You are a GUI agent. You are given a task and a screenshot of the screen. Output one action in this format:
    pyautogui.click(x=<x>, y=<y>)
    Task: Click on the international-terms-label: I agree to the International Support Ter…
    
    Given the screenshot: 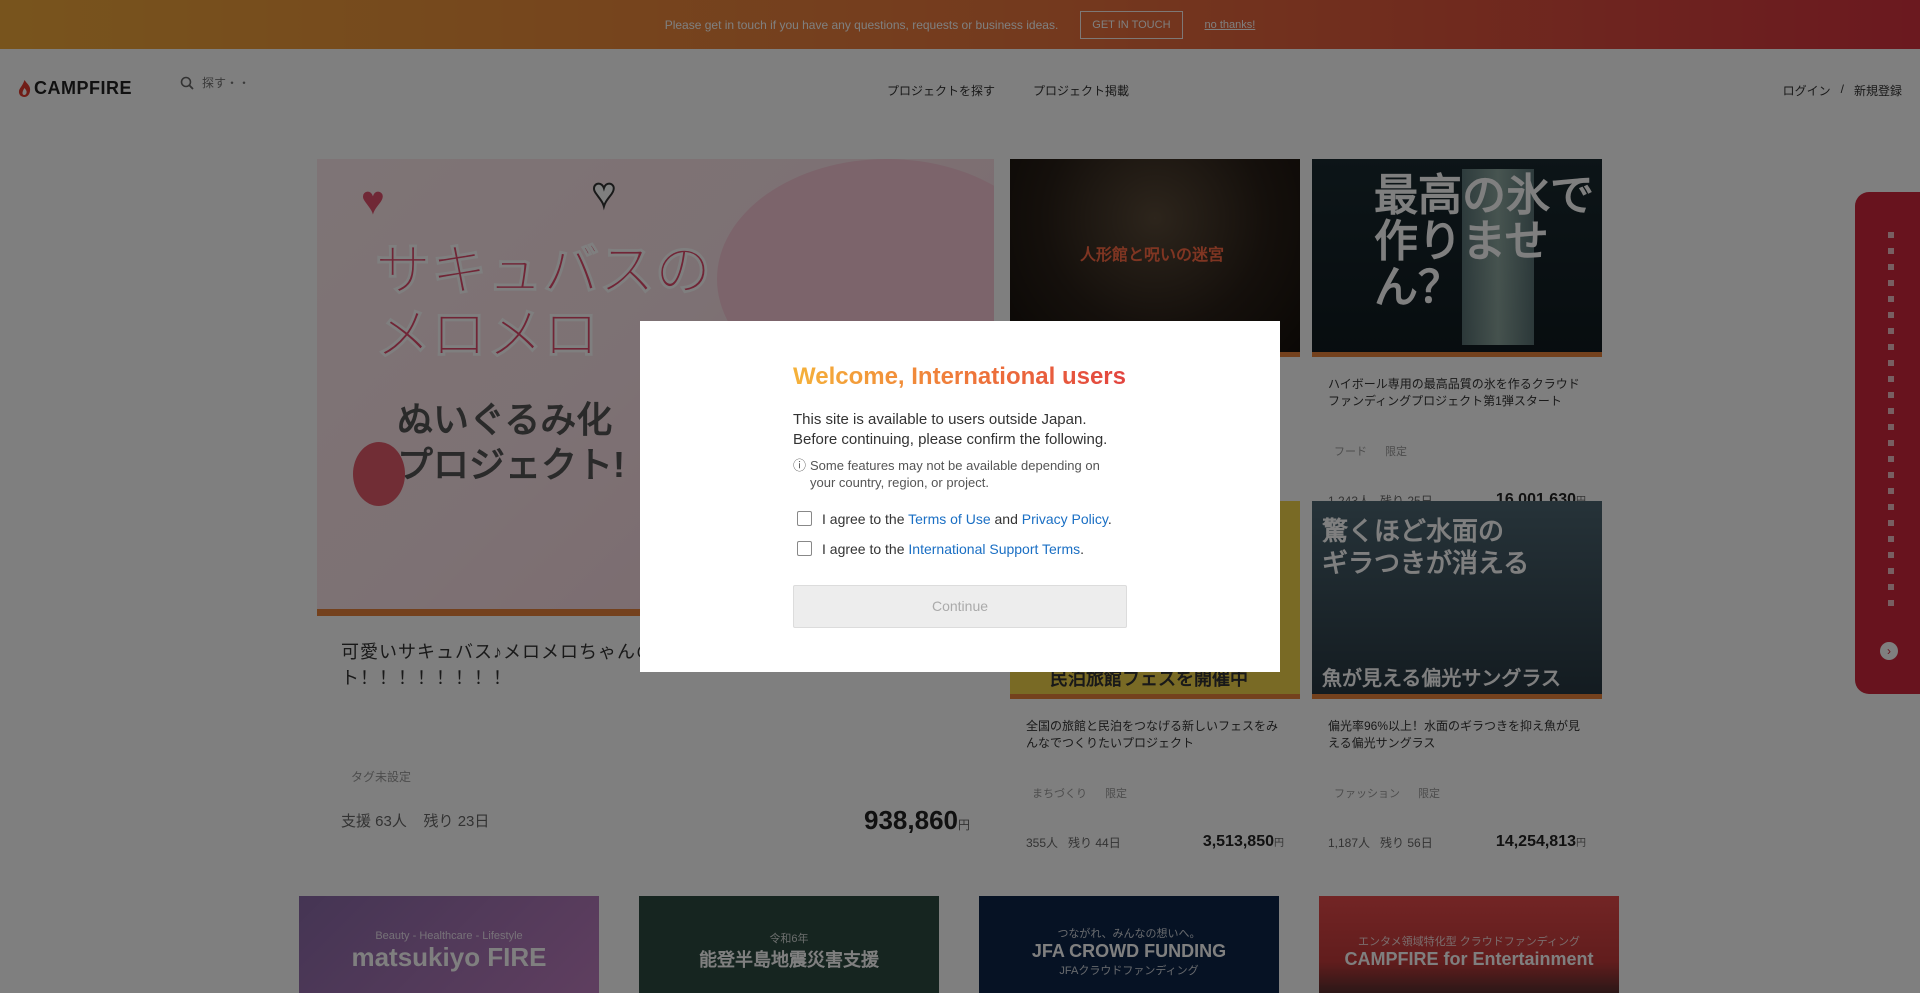 What is the action you would take?
    pyautogui.click(x=953, y=549)
    